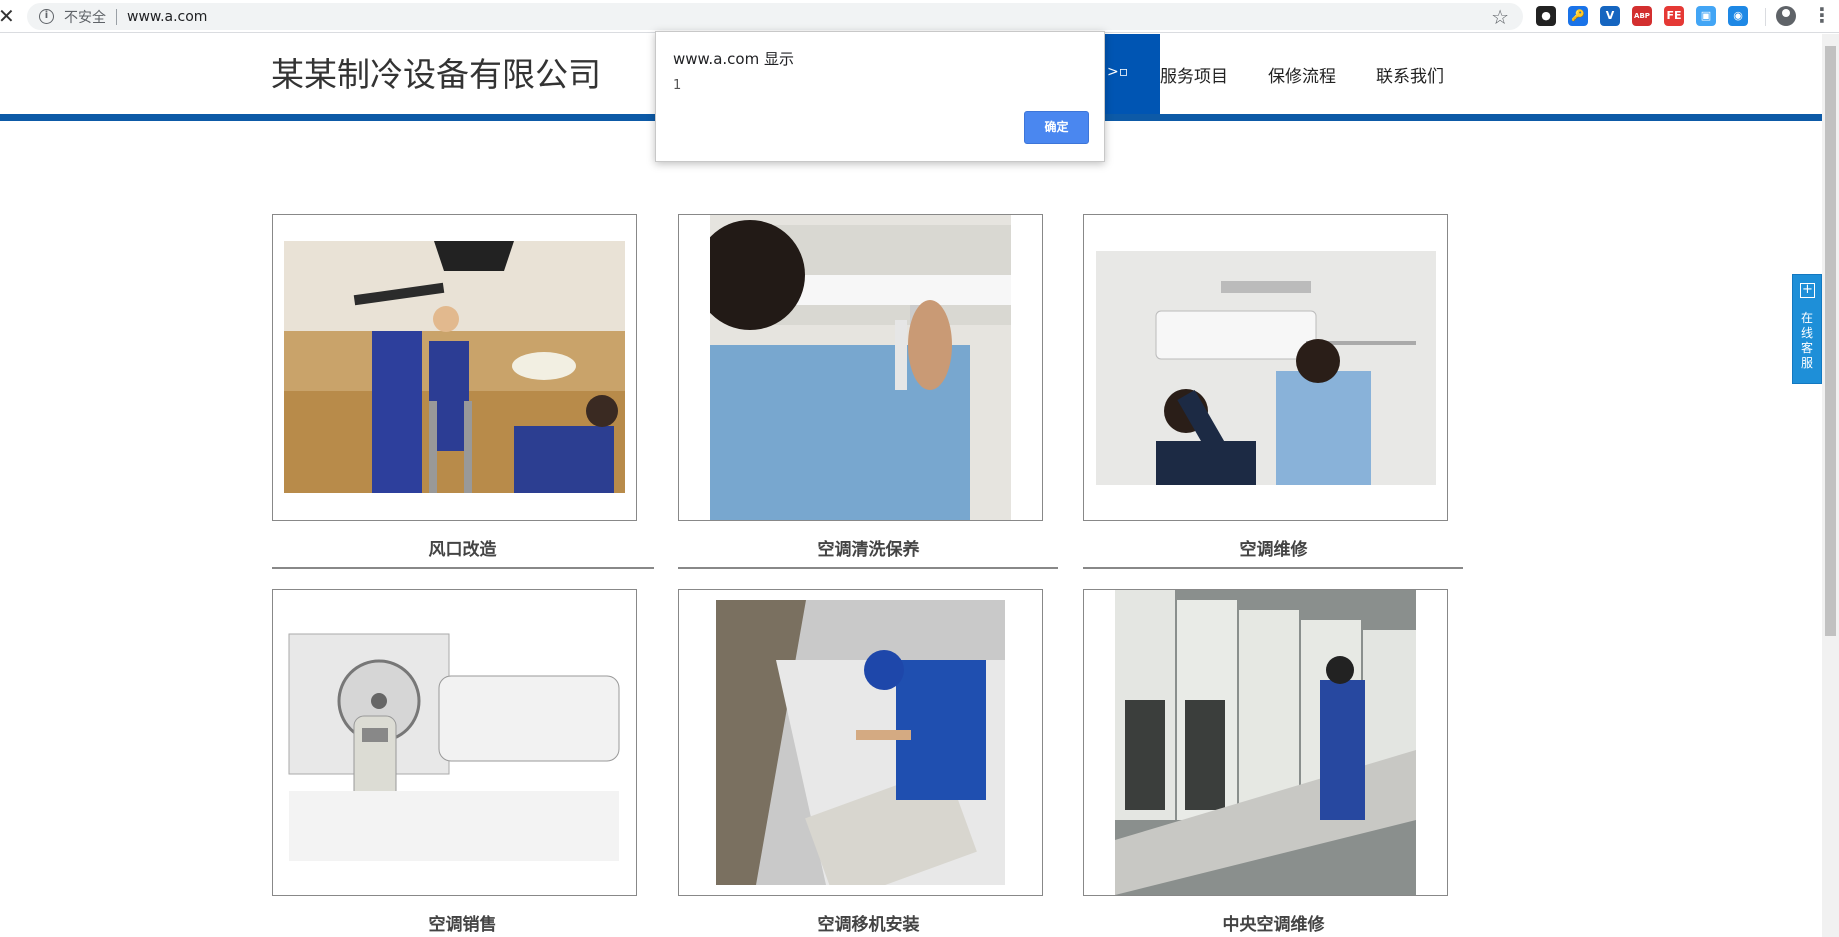 The width and height of the screenshot is (1839, 937). What do you see at coordinates (868, 547) in the screenshot?
I see `service-caption-cleaning: 空调清洗保养` at bounding box center [868, 547].